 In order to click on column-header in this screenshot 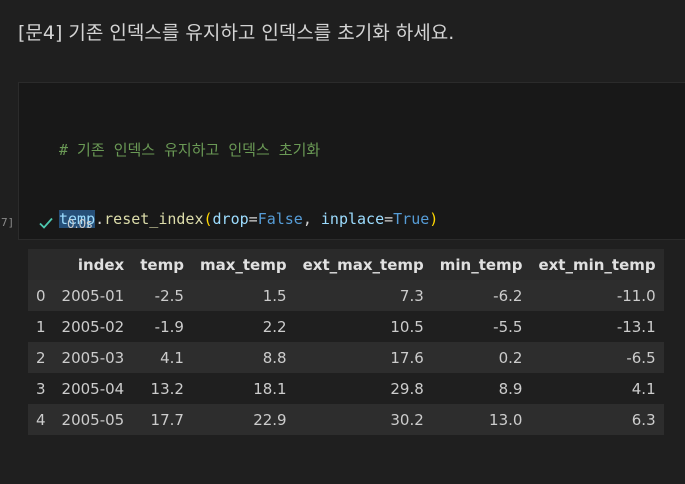, I will do `click(41, 264)`.